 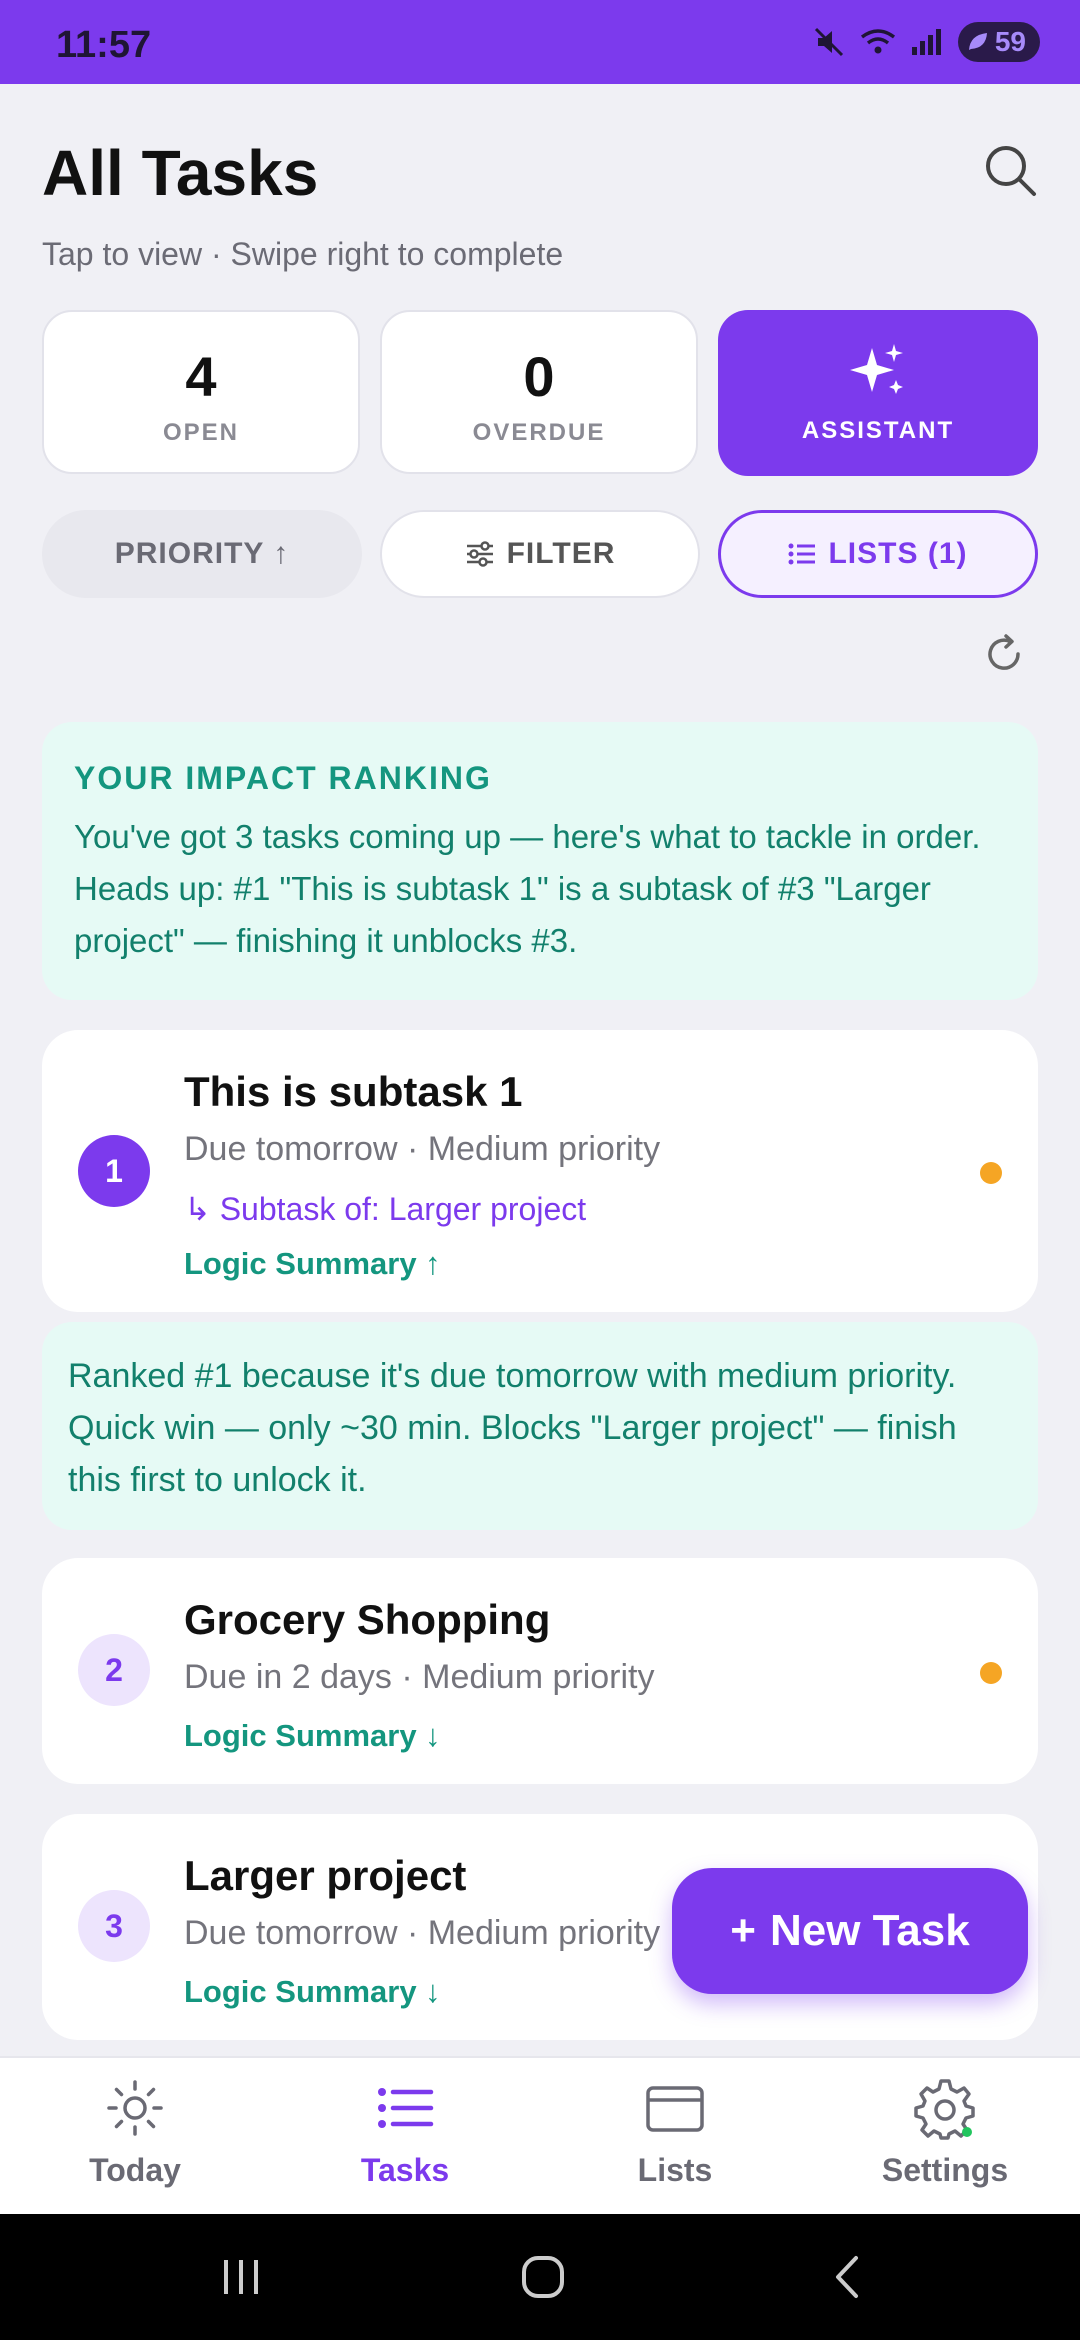 What do you see at coordinates (945, 2170) in the screenshot?
I see `nav-settings-label: Settings` at bounding box center [945, 2170].